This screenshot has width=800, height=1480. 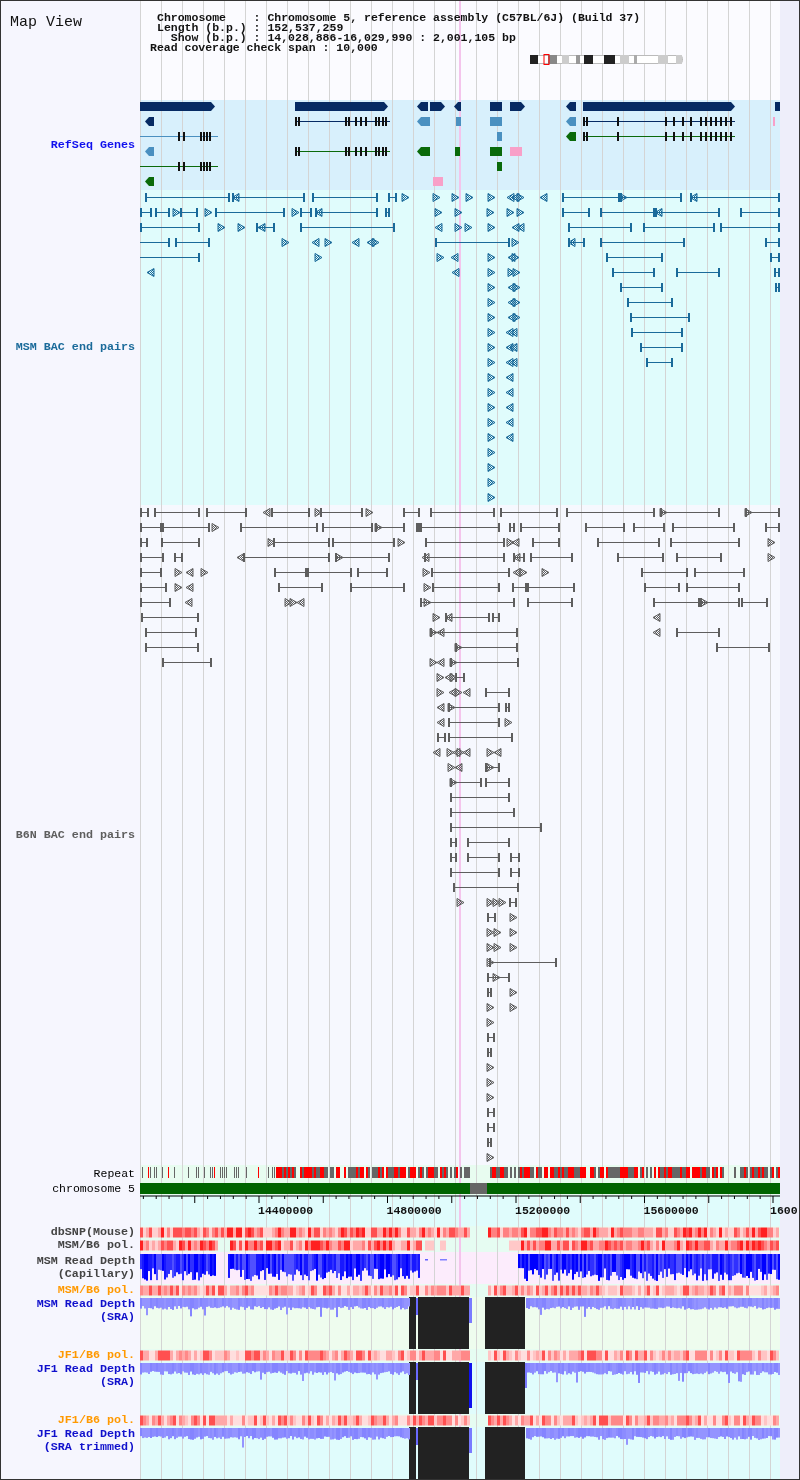 I want to click on info-value: Chromosome 5, reference assembly (C57BL/6J) (Build 37), so click(x=454, y=18).